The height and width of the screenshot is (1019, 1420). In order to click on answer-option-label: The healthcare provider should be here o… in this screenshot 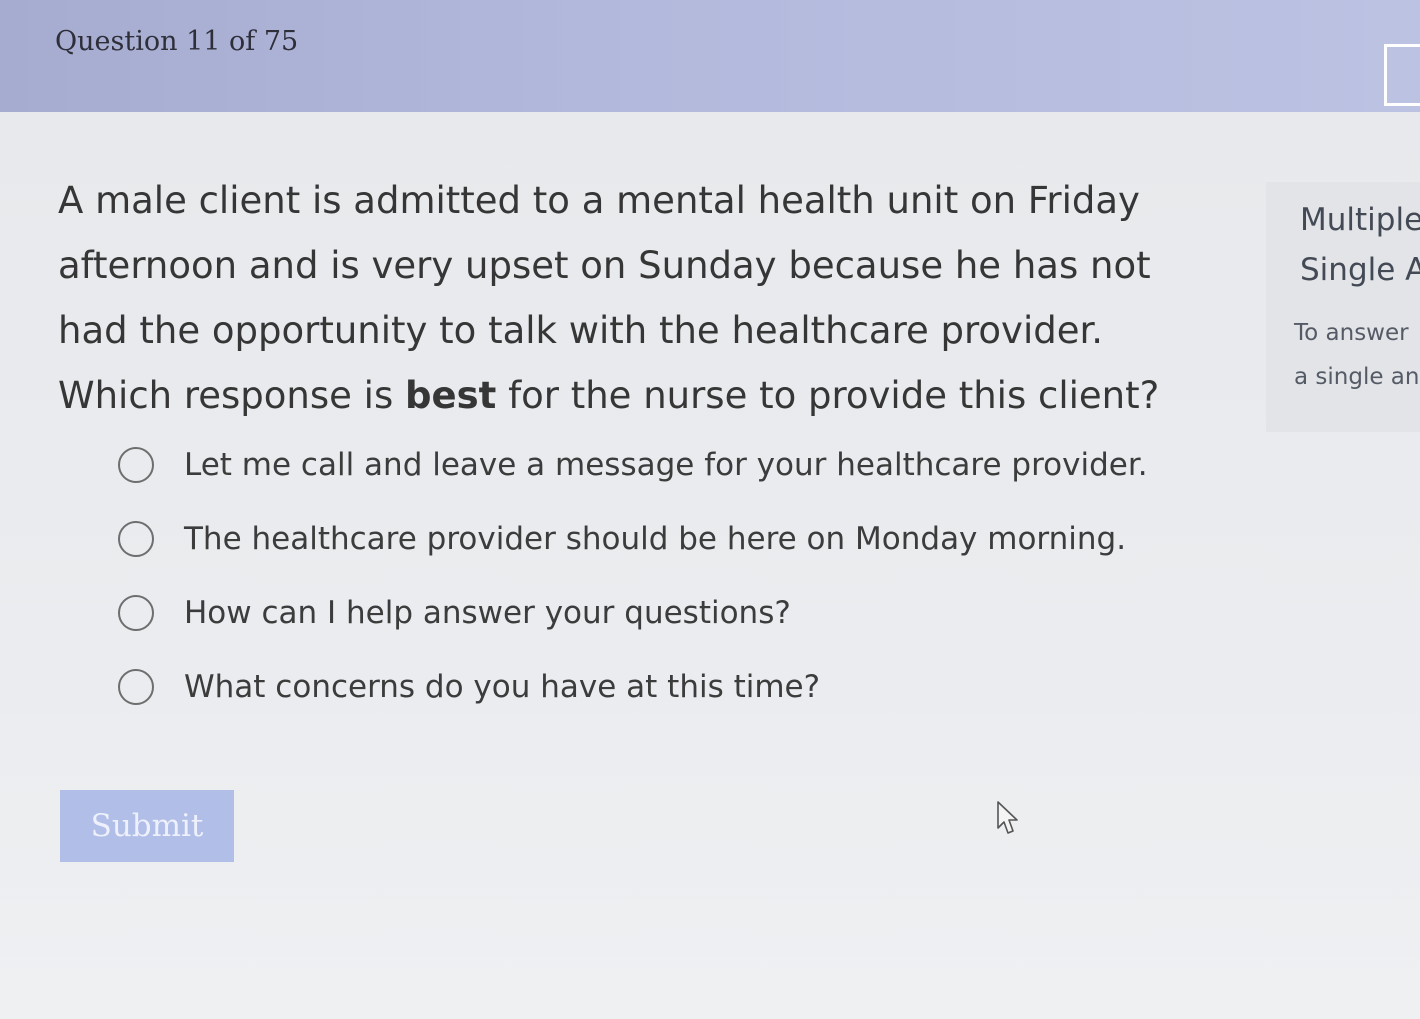, I will do `click(655, 539)`.